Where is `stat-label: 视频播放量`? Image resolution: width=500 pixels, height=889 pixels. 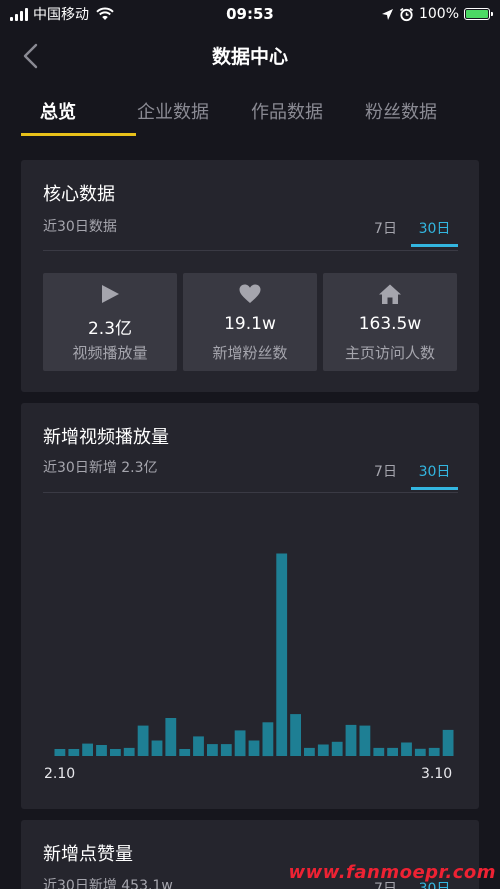 stat-label: 视频播放量 is located at coordinates (110, 353).